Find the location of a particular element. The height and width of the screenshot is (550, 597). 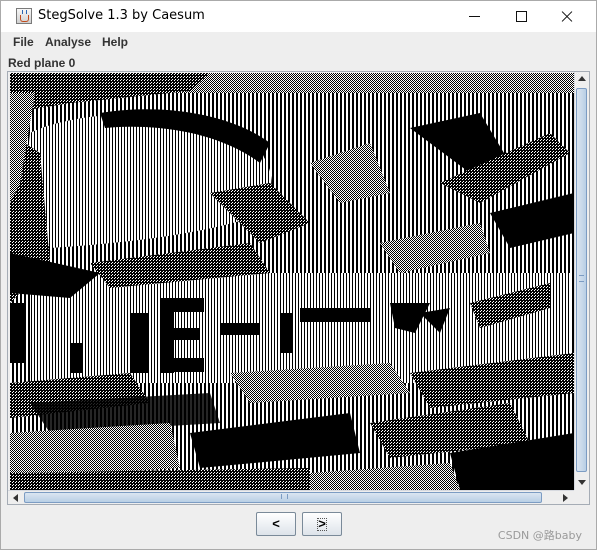

scroll-up-arrow-icon is located at coordinates (582, 78).